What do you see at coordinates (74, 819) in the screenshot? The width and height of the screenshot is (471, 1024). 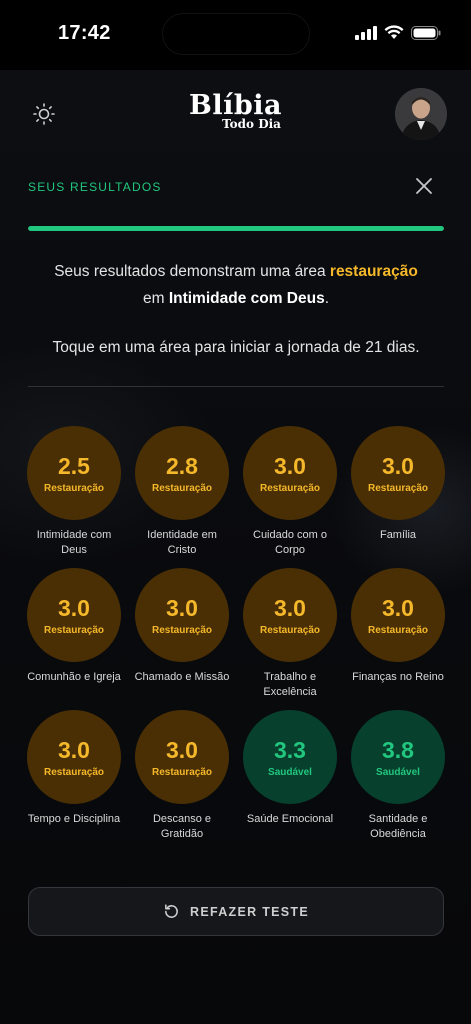 I see `area-name: Tempo e Disciplina` at bounding box center [74, 819].